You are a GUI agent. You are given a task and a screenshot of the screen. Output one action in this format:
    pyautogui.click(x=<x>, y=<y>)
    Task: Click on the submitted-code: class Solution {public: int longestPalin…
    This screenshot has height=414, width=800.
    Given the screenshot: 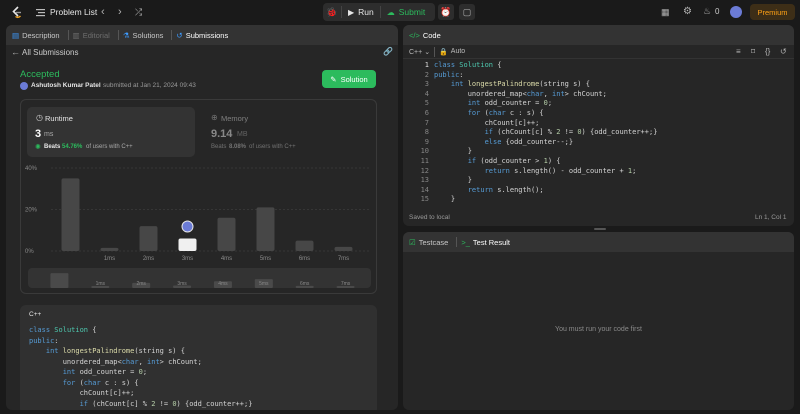 What is the action you would take?
    pyautogui.click(x=140, y=367)
    